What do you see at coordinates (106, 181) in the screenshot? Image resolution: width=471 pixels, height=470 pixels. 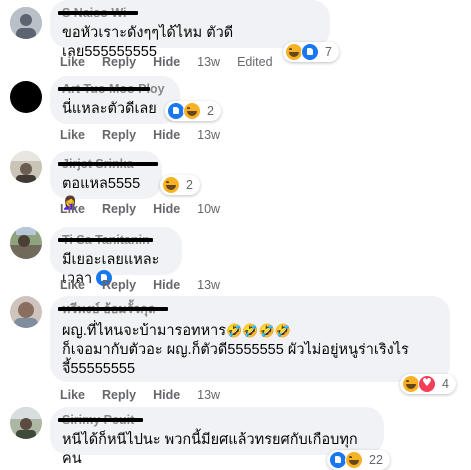 I see `comment-bubble: Jirjet Srinka ตอแหล5555🤦‍♀️` at bounding box center [106, 181].